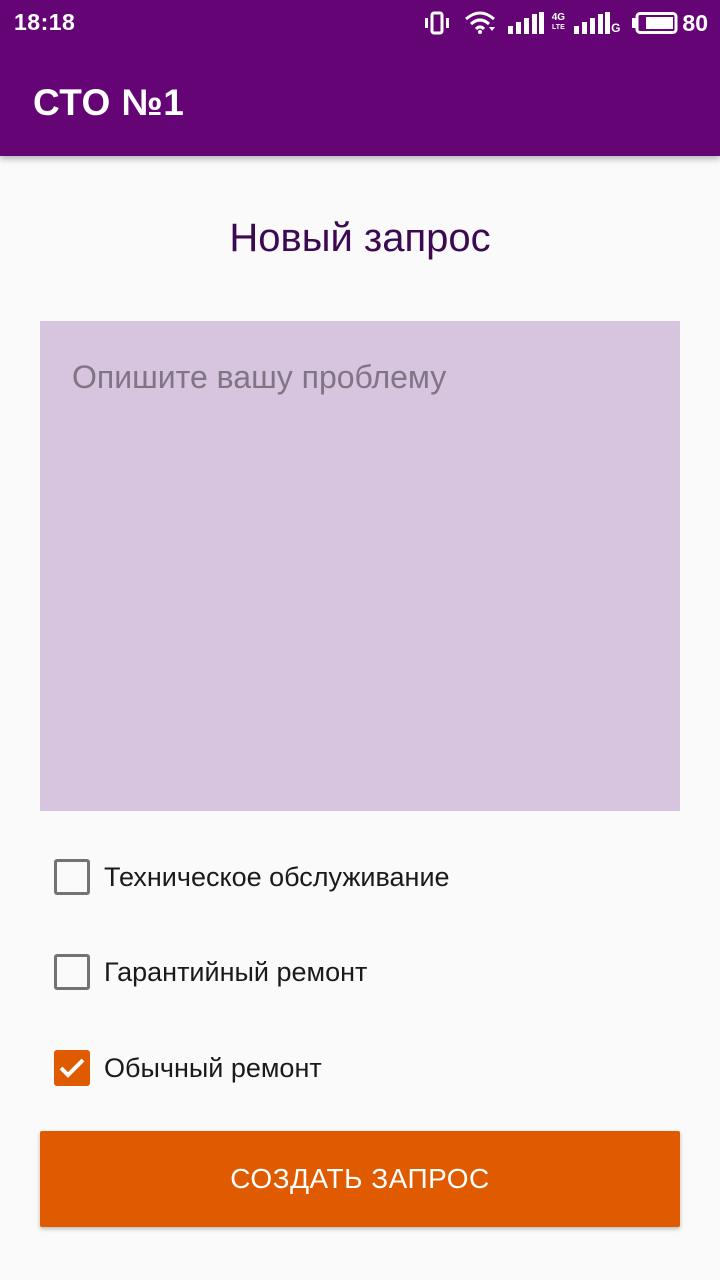 This screenshot has height=1280, width=720. I want to click on app-title: СТО №1, so click(109, 102).